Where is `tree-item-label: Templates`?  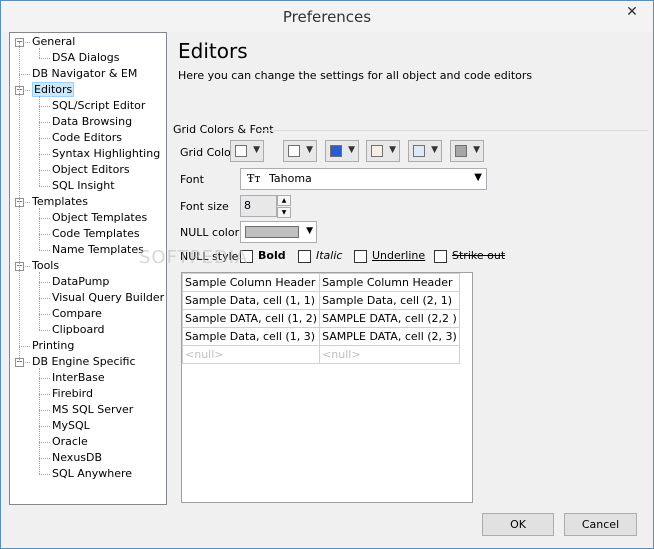
tree-item-label: Templates is located at coordinates (60, 201).